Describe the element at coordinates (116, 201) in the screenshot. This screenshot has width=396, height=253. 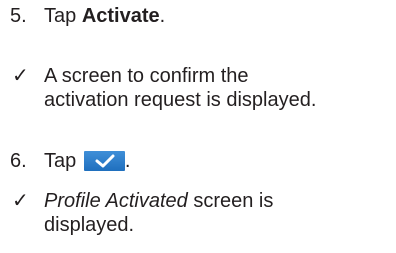
I see `profile-activated-label: Profile Activated` at that location.